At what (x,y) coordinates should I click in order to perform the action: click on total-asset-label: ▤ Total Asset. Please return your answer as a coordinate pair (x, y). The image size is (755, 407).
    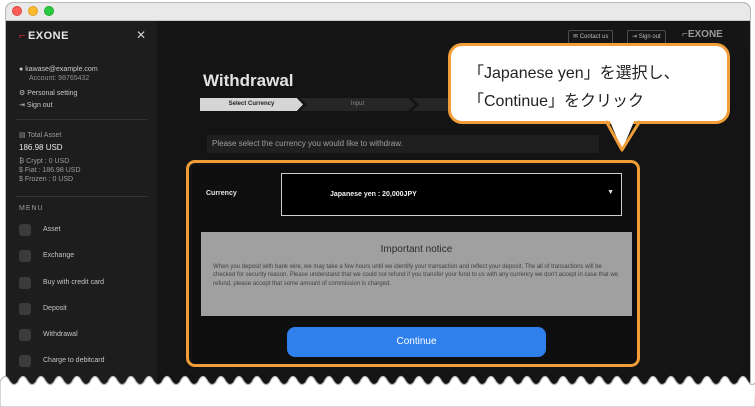
    Looking at the image, I should click on (40, 135).